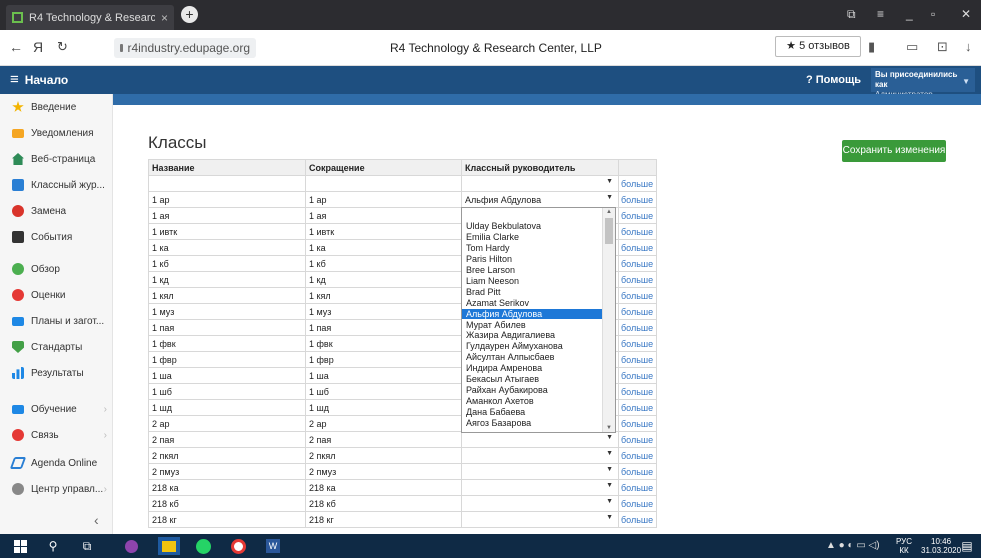 The image size is (981, 558). I want to click on dropdown-option: Райхан Аубакирова, so click(532, 390).